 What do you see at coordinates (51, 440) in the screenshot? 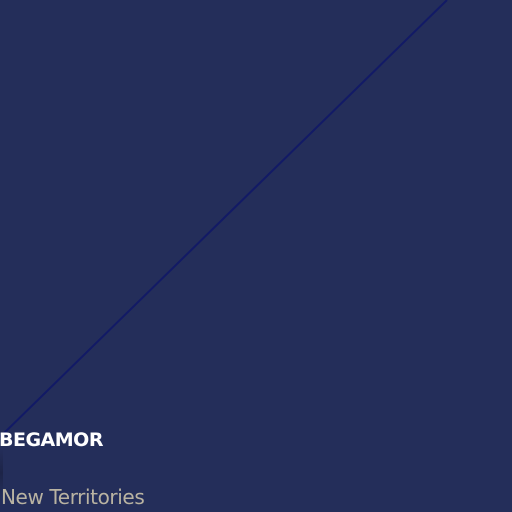
I see `place-name-label: BEGAMOR` at bounding box center [51, 440].